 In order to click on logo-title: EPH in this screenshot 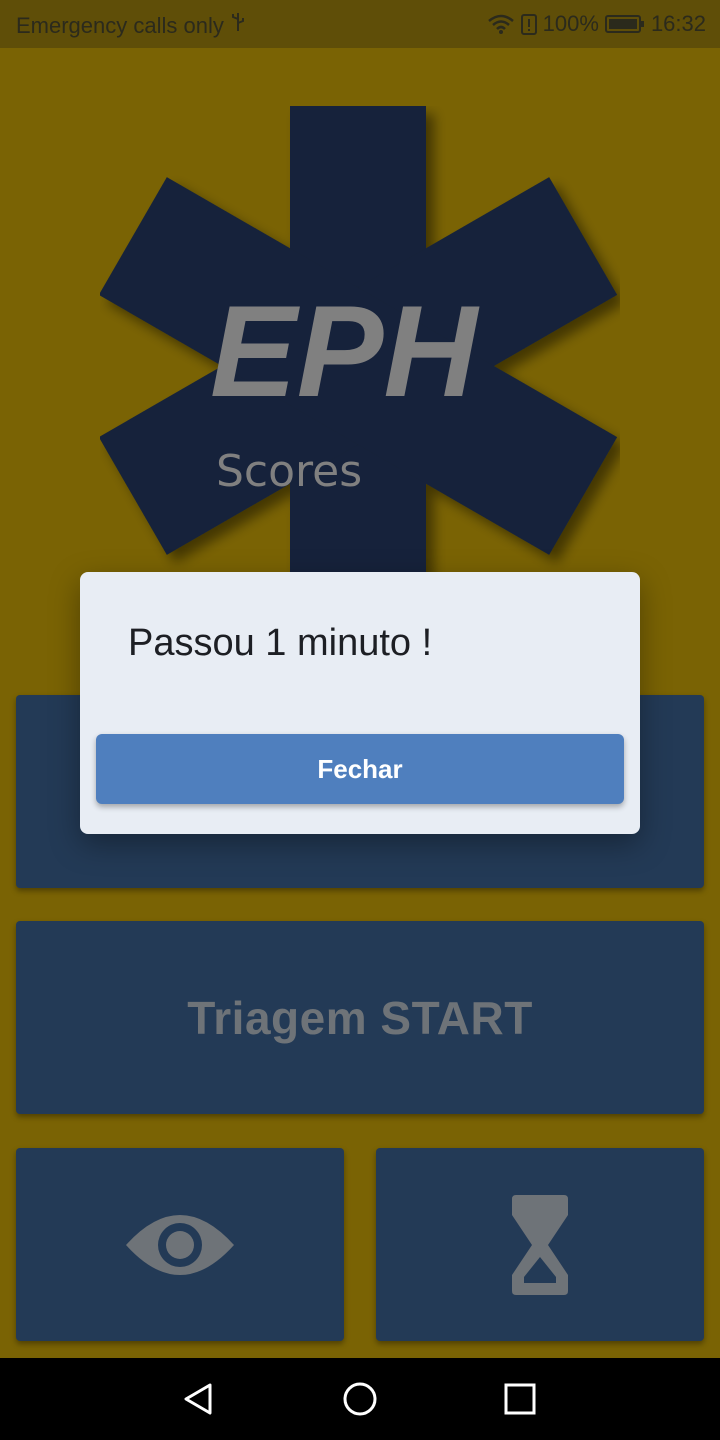, I will do `click(345, 351)`.